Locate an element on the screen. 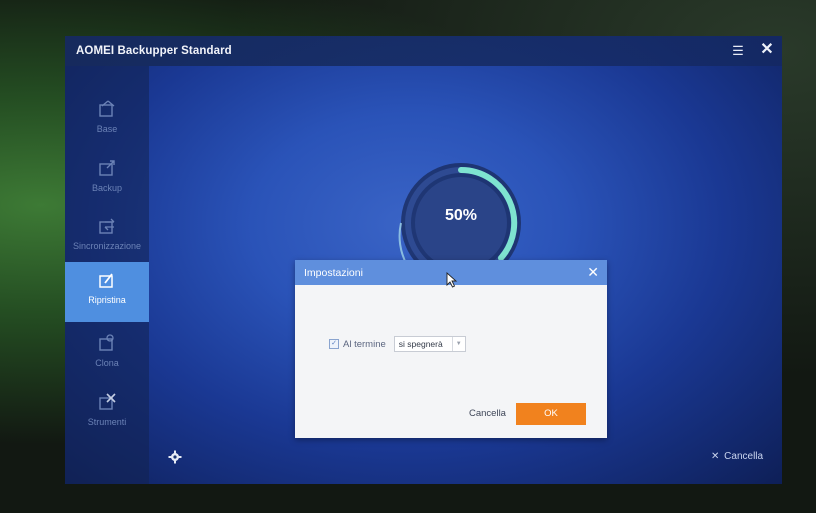 This screenshot has width=816, height=513. on-complete-row: ✓ Al termine si spegnerà ▼ is located at coordinates (397, 344).